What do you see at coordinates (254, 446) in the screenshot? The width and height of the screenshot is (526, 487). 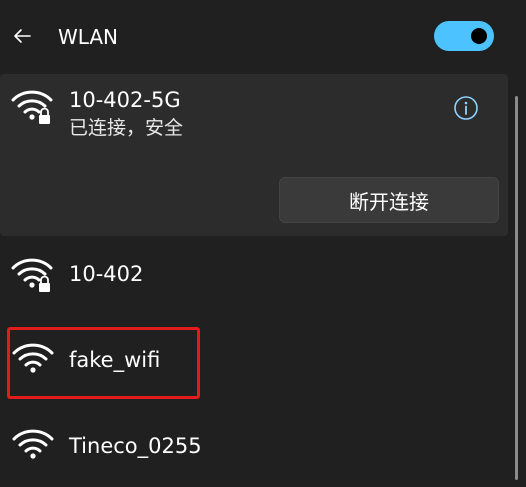 I see `network-row-tineco-0255: Tineco_0255` at bounding box center [254, 446].